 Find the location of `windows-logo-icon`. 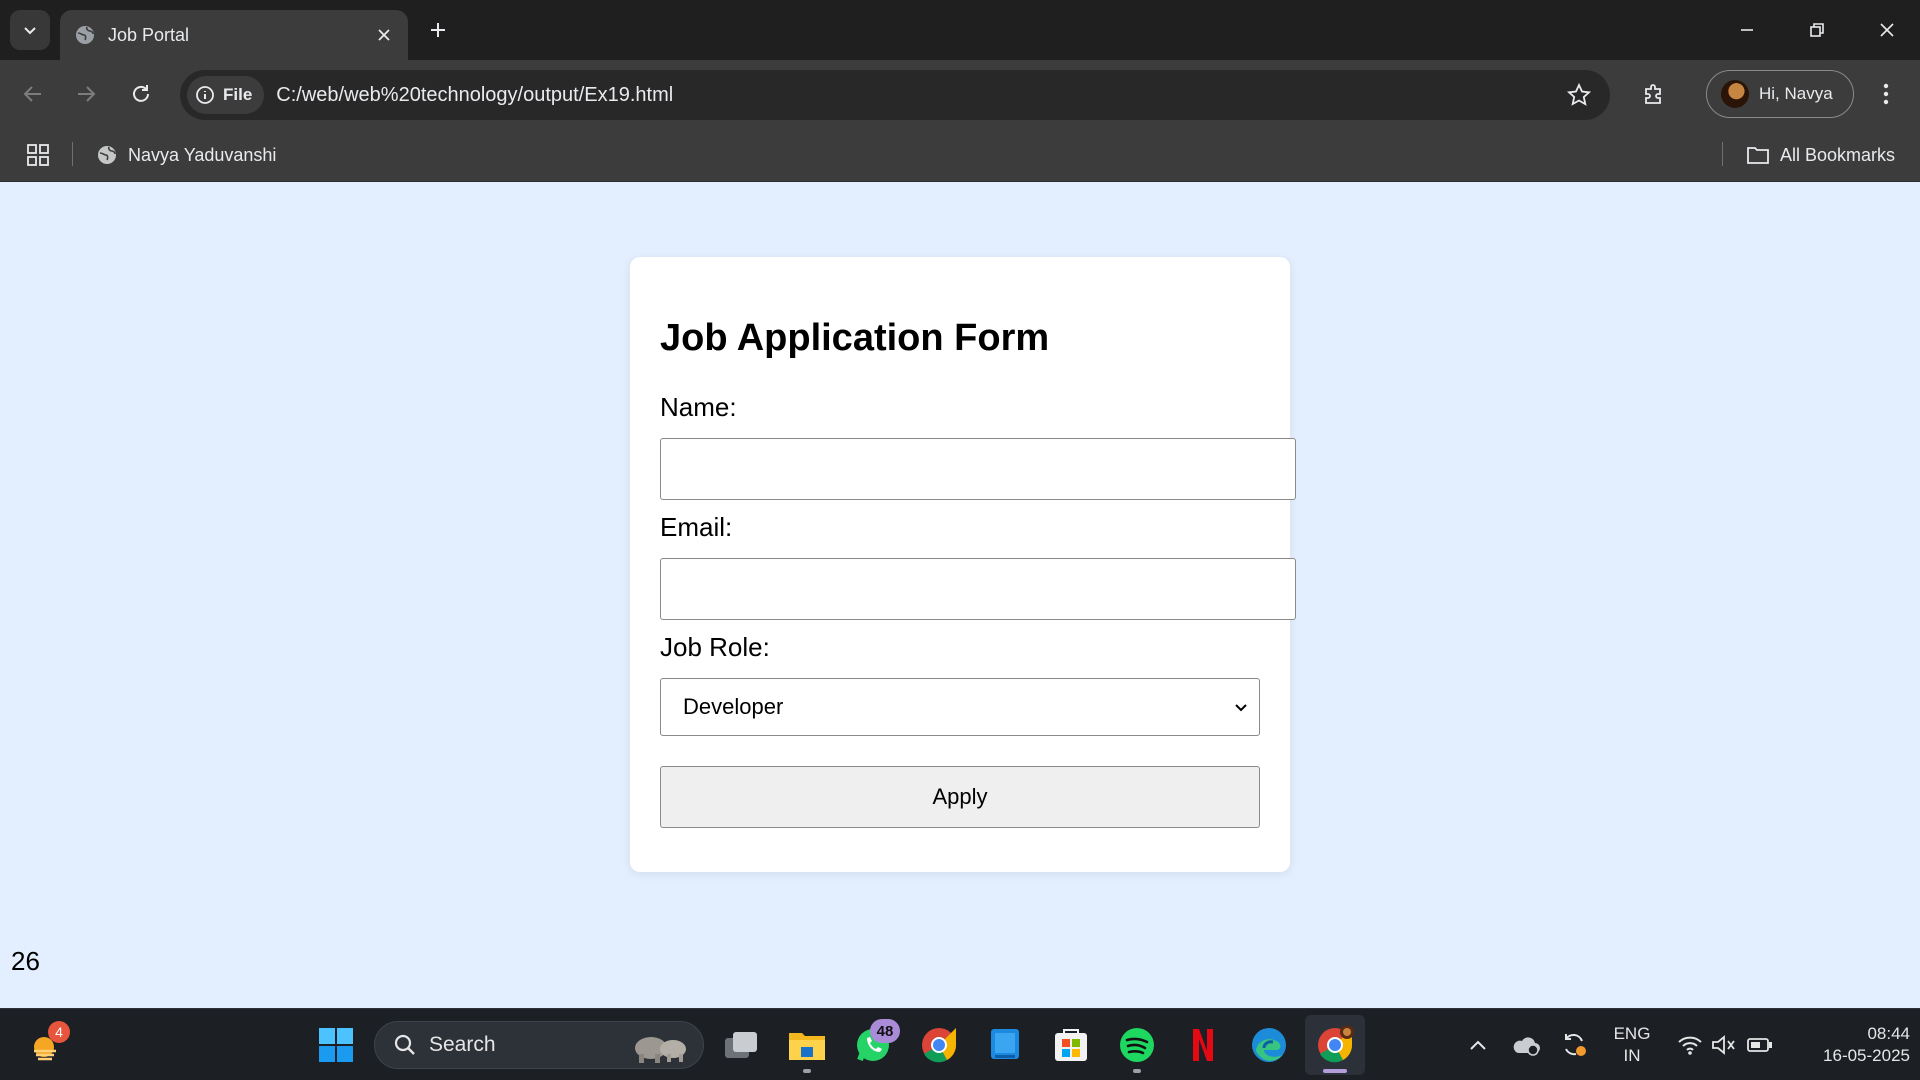

windows-logo-icon is located at coordinates (336, 1045).